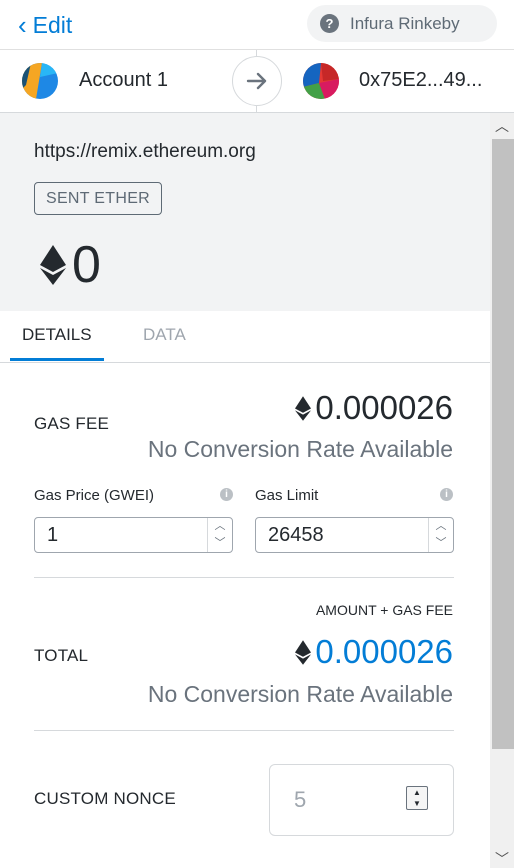 This screenshot has width=514, height=868. Describe the element at coordinates (52, 24) in the screenshot. I see `edit-label: Edit` at that location.